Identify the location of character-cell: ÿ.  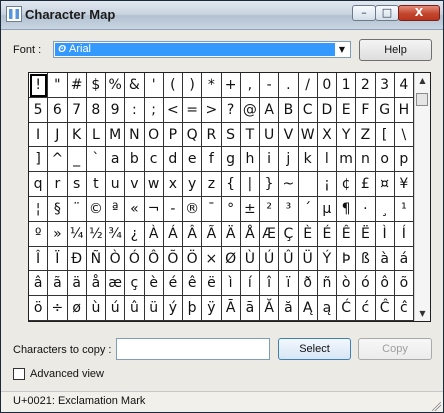
(212, 308).